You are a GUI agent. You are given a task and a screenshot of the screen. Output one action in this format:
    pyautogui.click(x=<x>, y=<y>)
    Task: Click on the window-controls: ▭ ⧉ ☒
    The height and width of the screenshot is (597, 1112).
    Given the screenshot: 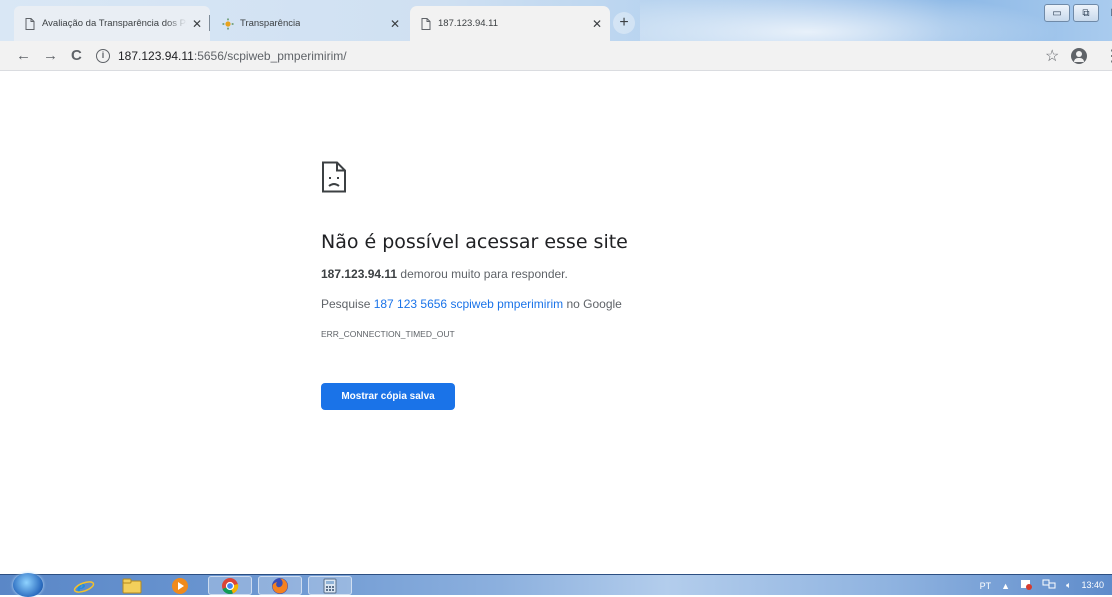 What is the action you would take?
    pyautogui.click(x=1078, y=13)
    